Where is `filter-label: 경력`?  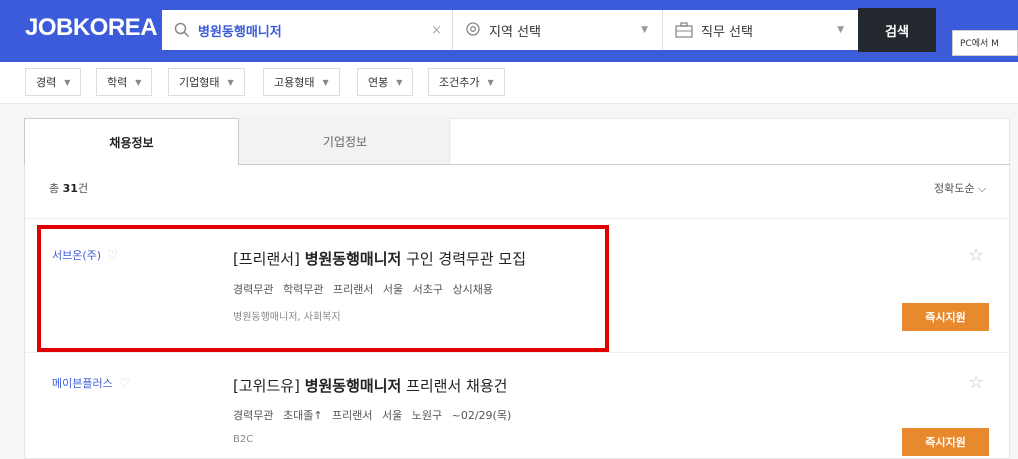
filter-label: 경력 is located at coordinates (46, 82).